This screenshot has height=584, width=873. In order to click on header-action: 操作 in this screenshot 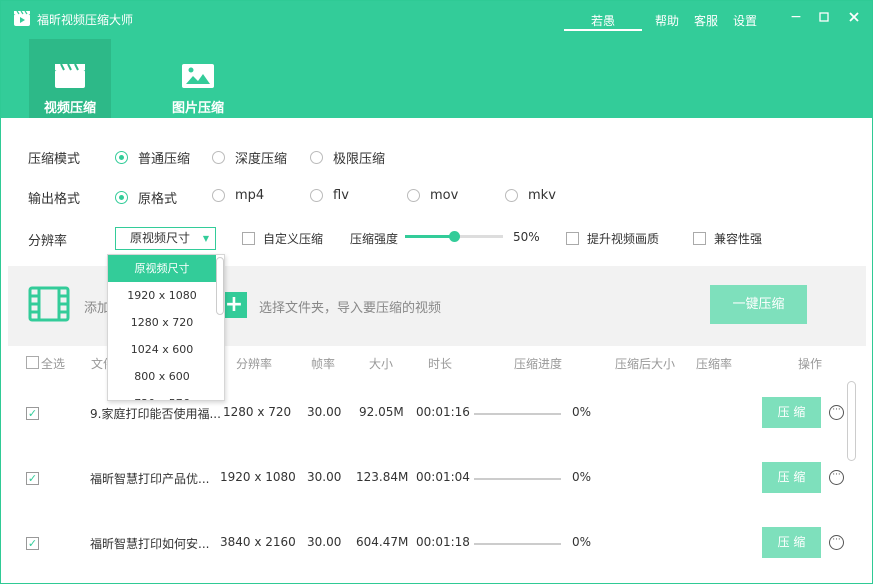, I will do `click(810, 364)`.